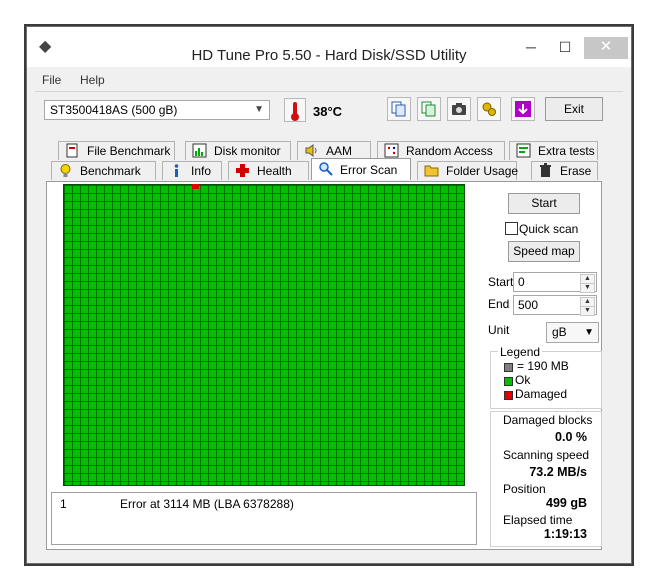 Image resolution: width=654 pixels, height=588 pixels. I want to click on unit-label: Unit, so click(499, 330).